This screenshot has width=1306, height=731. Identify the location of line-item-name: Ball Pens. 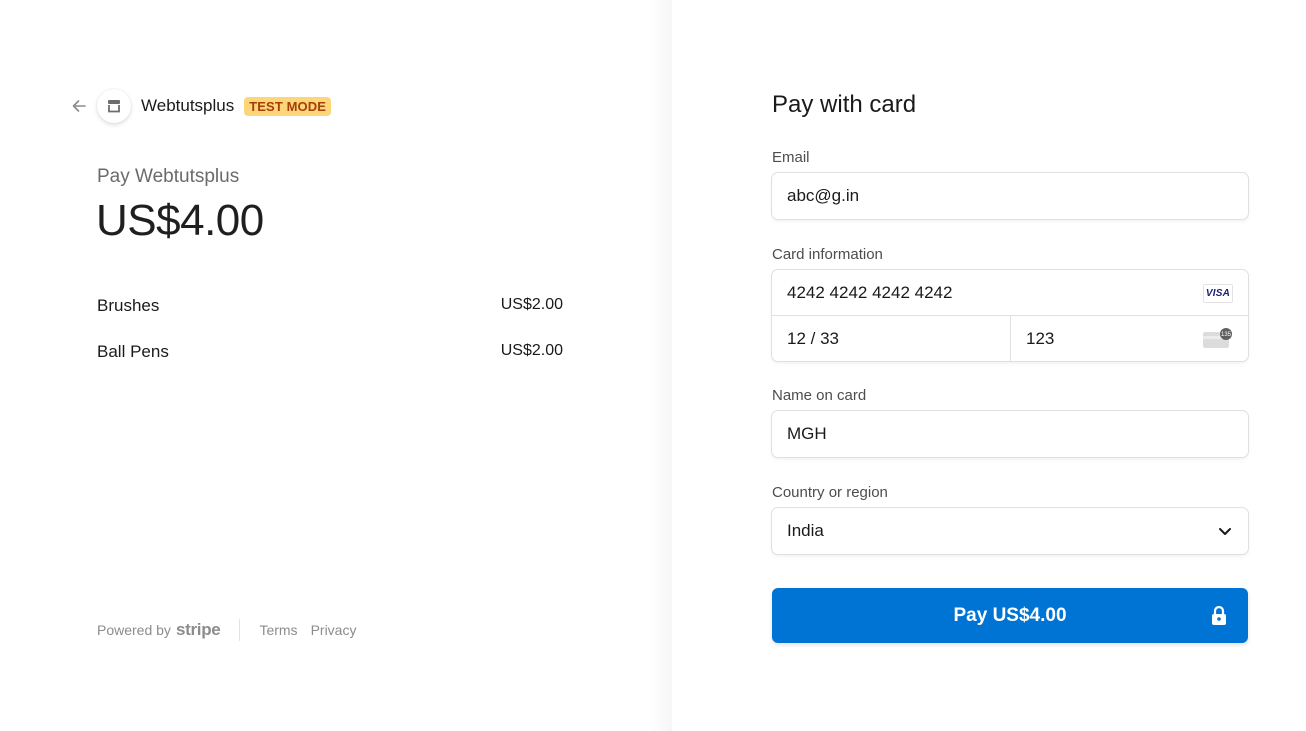
(133, 351).